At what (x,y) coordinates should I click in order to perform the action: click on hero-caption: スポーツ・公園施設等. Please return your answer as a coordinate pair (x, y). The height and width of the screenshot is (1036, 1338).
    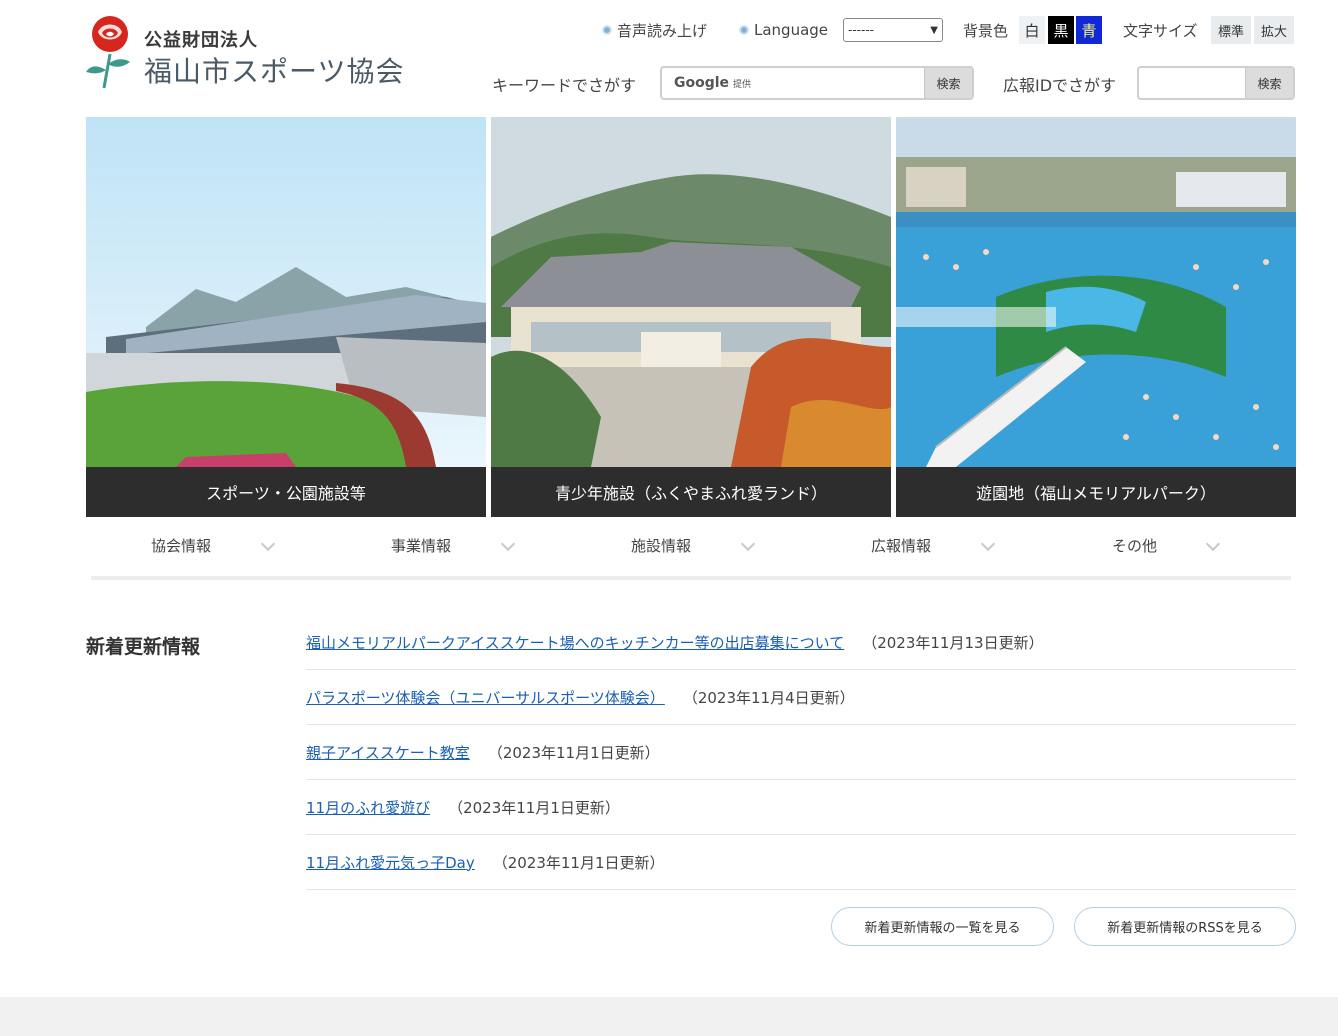
    Looking at the image, I should click on (286, 492).